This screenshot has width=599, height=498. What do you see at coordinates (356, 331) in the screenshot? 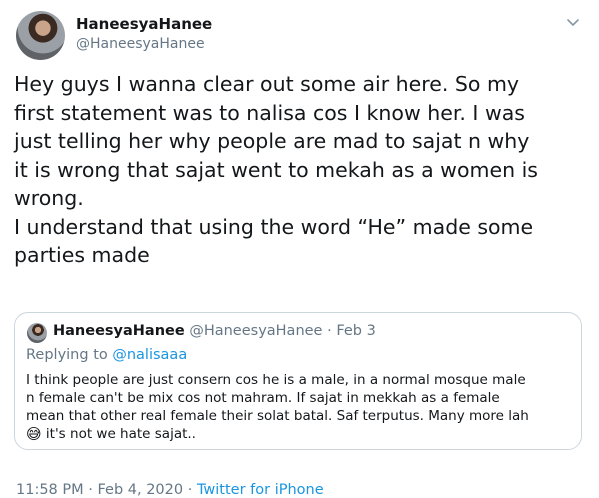
I see `quoted-date: Feb 3` at bounding box center [356, 331].